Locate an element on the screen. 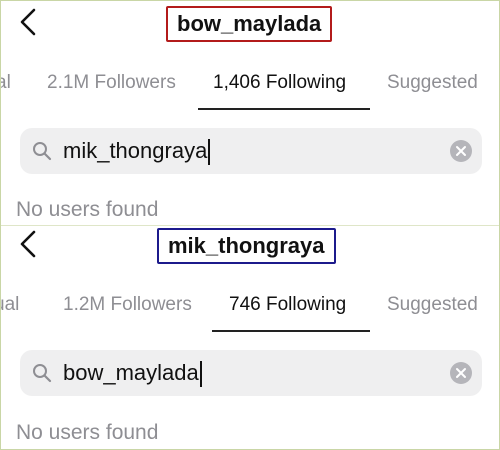 The width and height of the screenshot is (500, 450). profile-username-title: bow_maylada is located at coordinates (249, 24).